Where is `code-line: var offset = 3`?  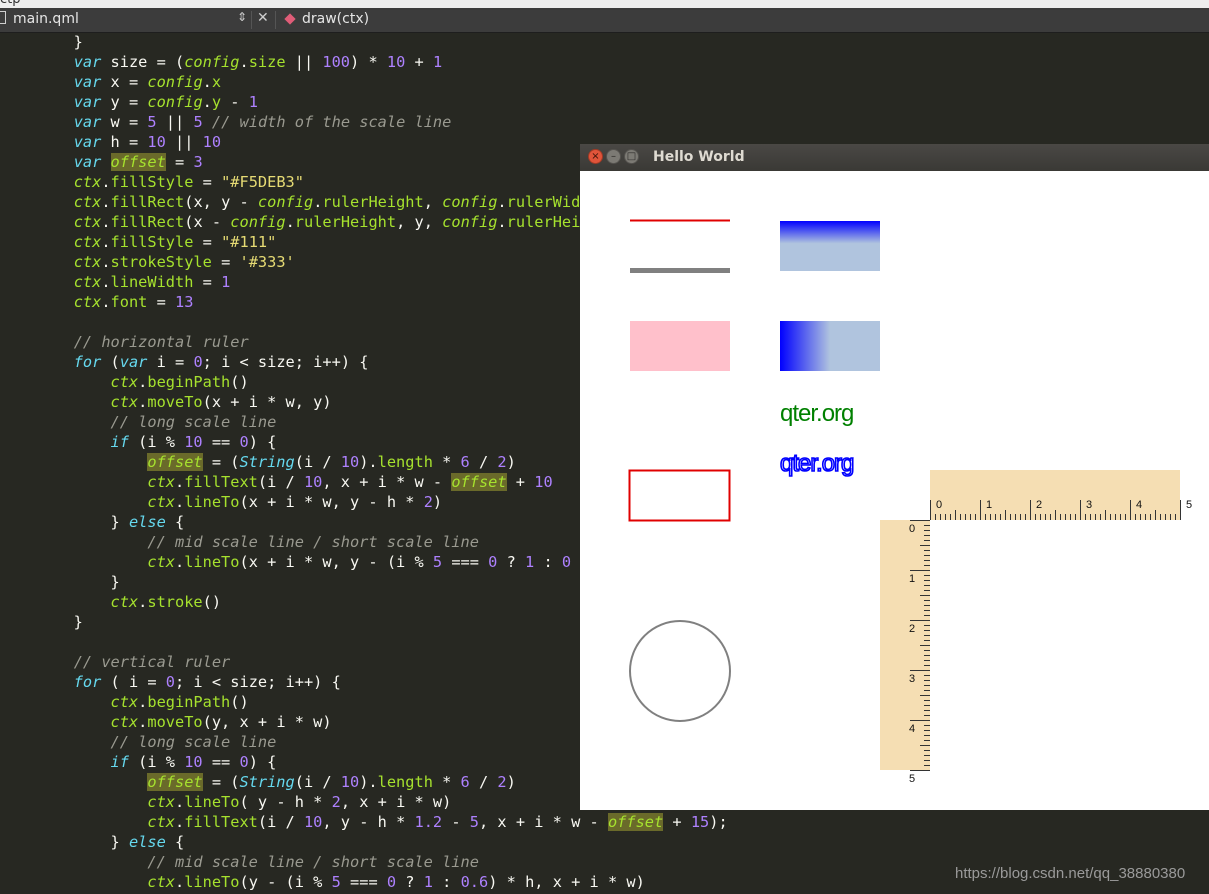 code-line: var offset = 3 is located at coordinates (138, 162).